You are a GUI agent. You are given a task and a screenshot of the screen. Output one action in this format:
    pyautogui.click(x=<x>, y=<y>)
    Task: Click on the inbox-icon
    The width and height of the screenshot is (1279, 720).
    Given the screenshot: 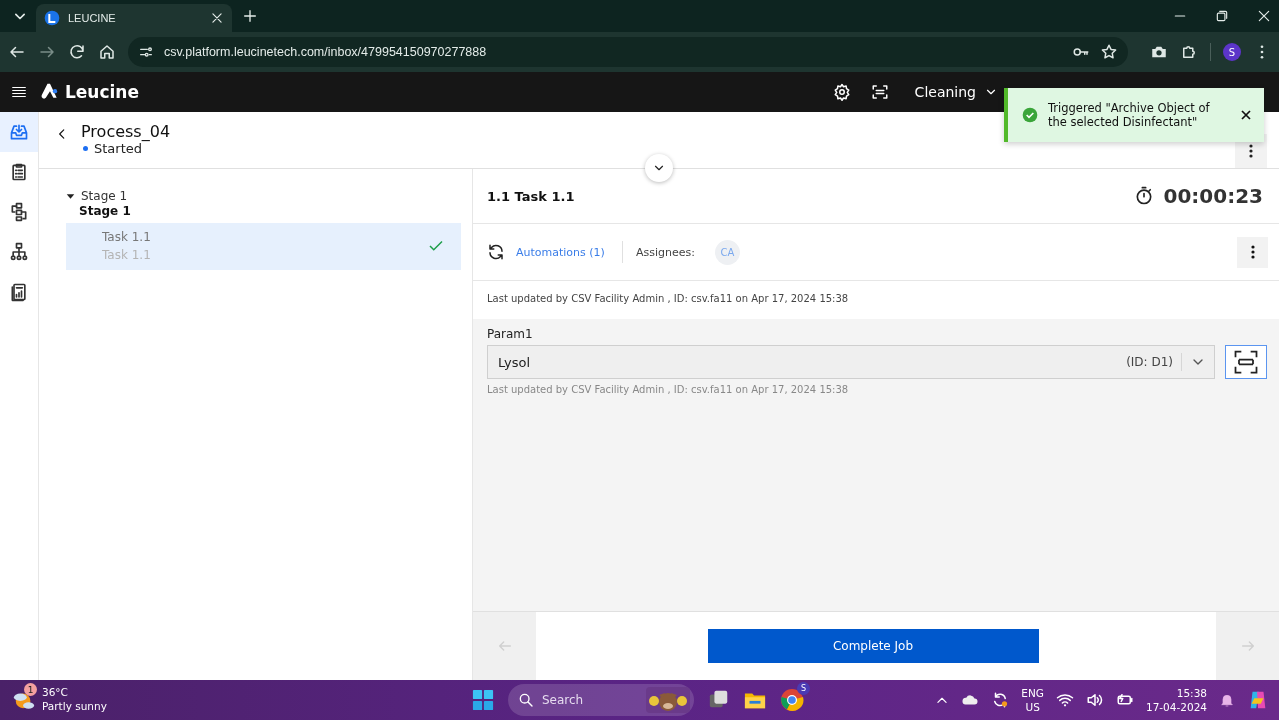 What is the action you would take?
    pyautogui.click(x=19, y=132)
    